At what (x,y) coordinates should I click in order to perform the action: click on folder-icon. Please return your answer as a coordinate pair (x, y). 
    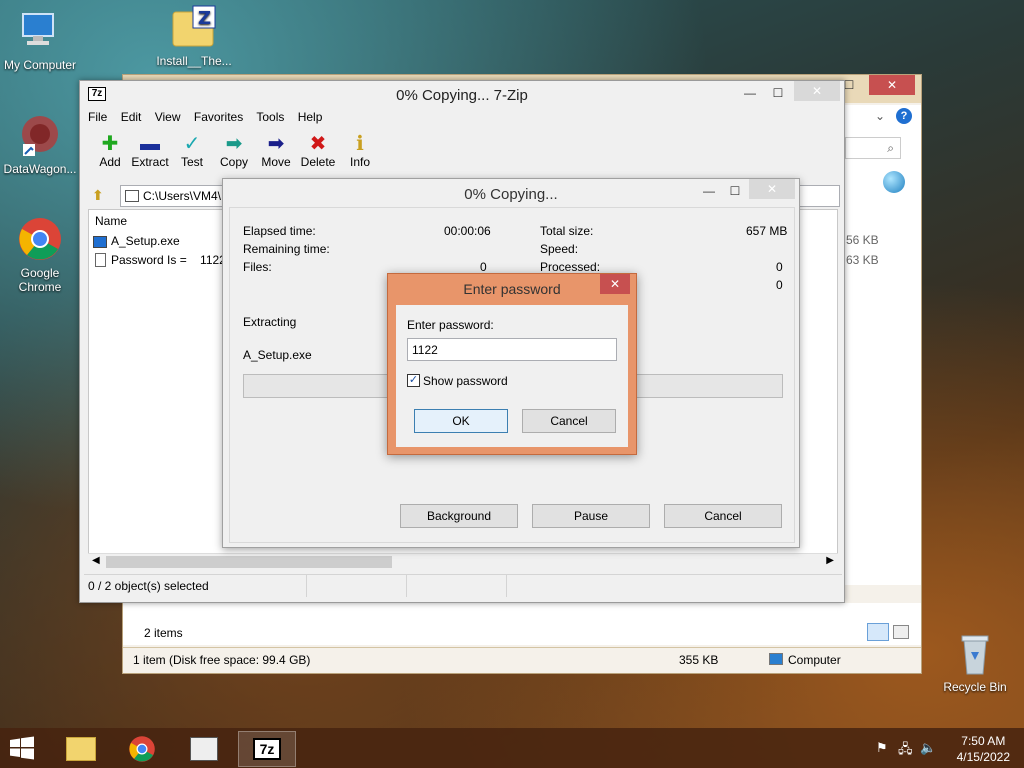
    Looking at the image, I should click on (132, 196).